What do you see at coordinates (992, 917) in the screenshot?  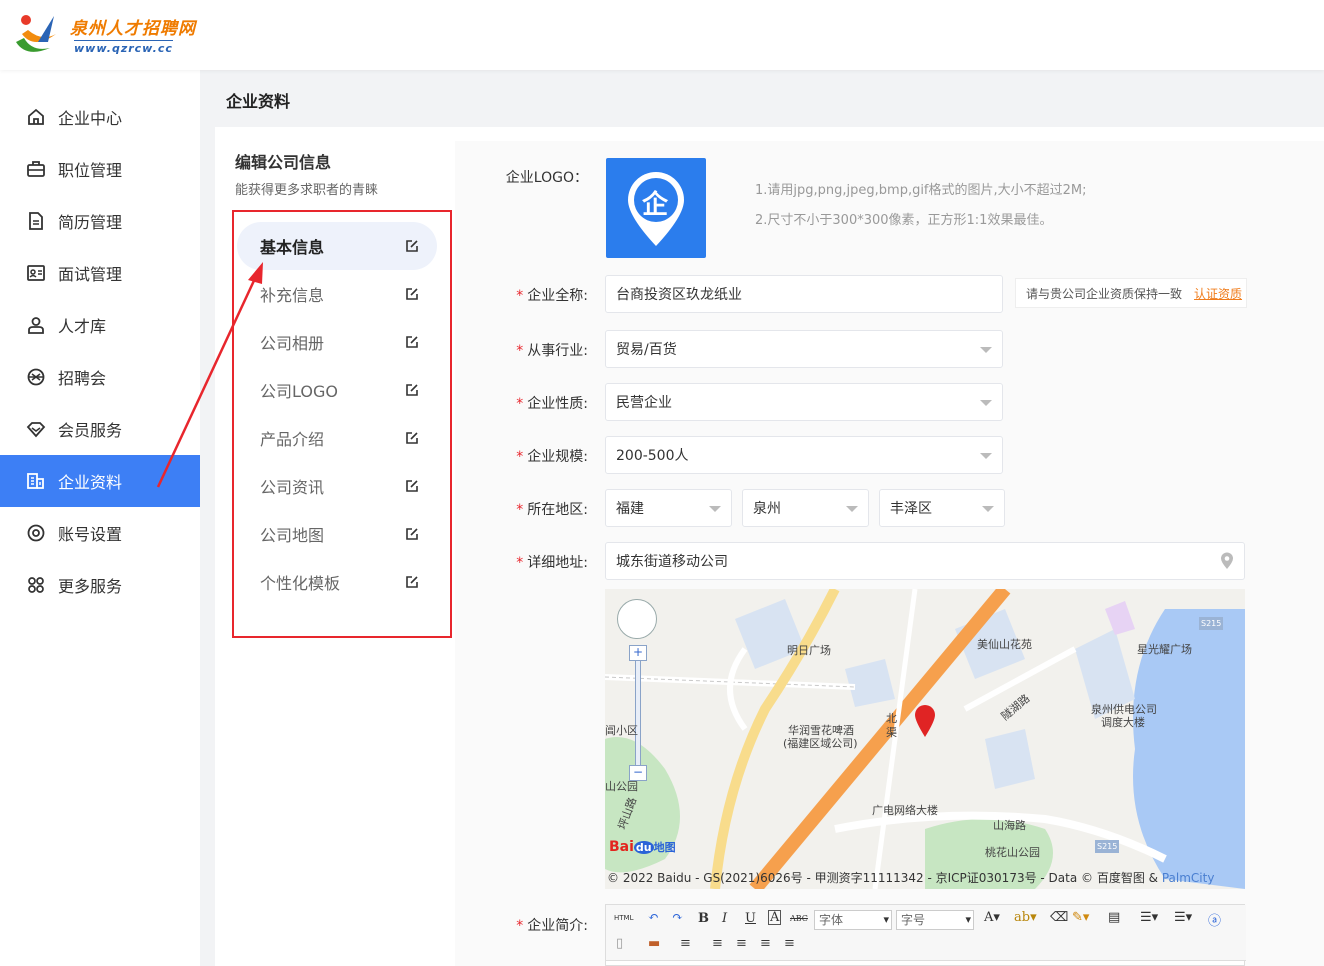 I see `font-color-icon: A▾` at bounding box center [992, 917].